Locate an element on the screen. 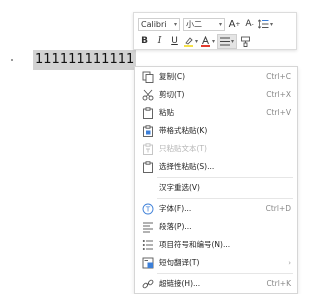  menu-item-shortcut: Ctrl+X is located at coordinates (278, 94).